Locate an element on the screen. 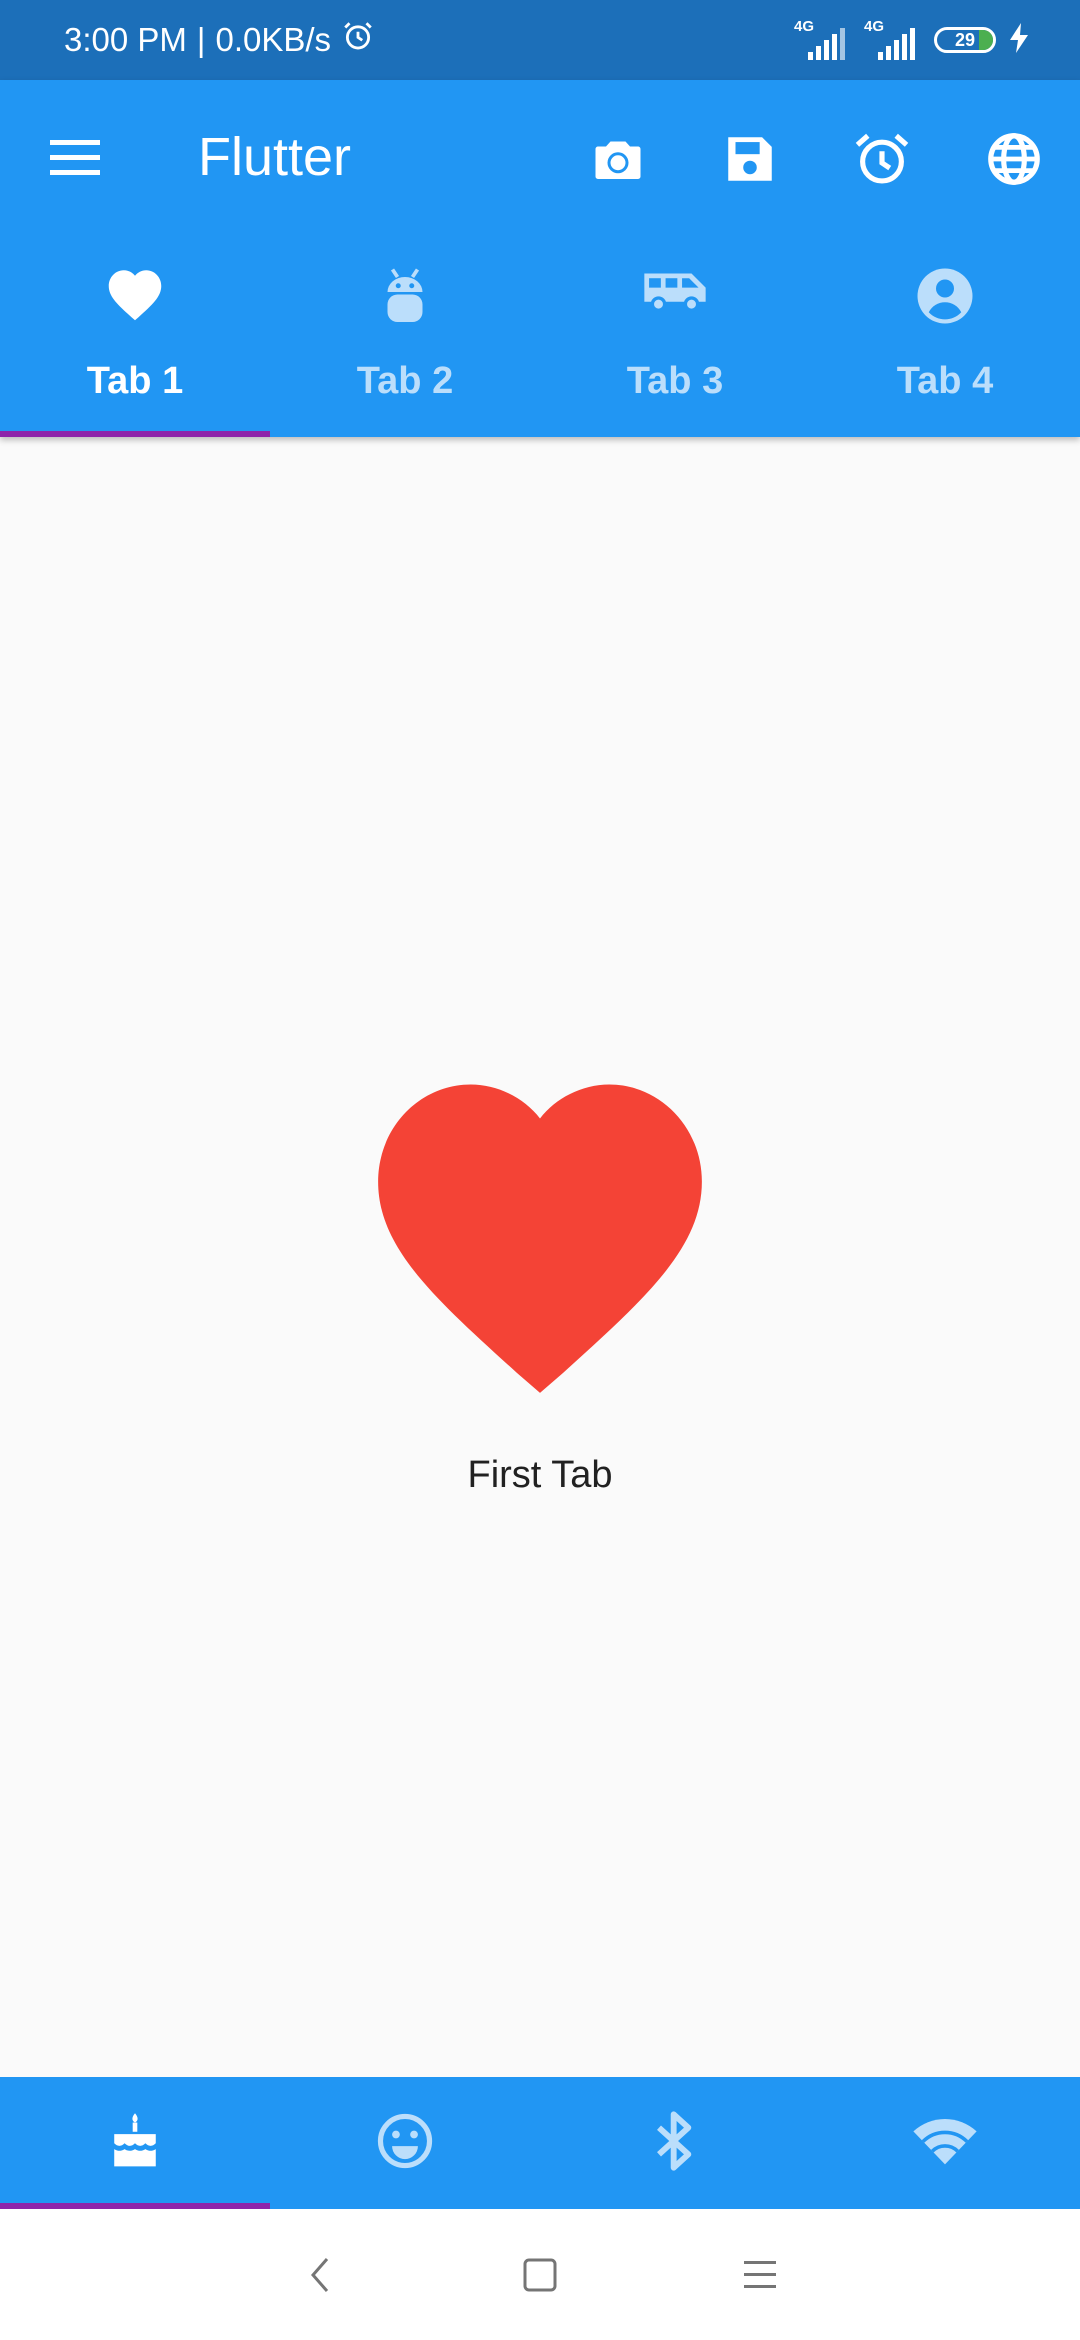  battery-icon: 29 is located at coordinates (965, 40).